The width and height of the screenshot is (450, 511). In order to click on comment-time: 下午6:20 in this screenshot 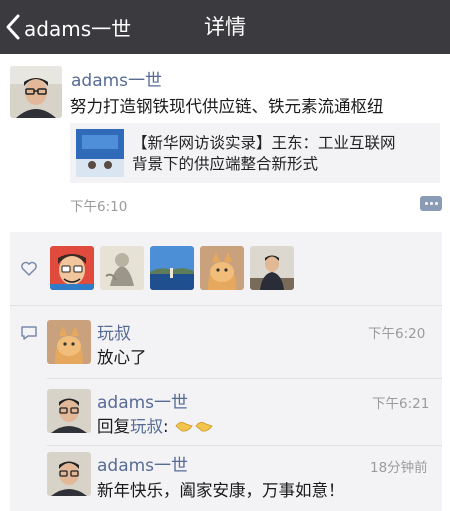, I will do `click(397, 334)`.